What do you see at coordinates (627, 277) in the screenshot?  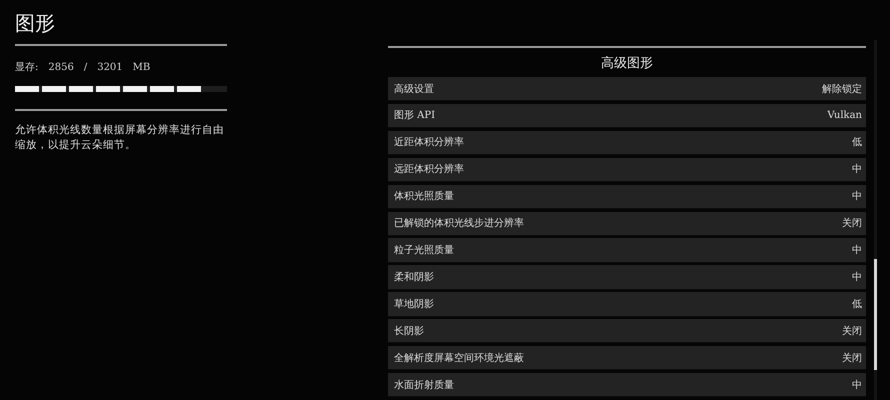 I see `setting-row: 柔和阴影 中` at bounding box center [627, 277].